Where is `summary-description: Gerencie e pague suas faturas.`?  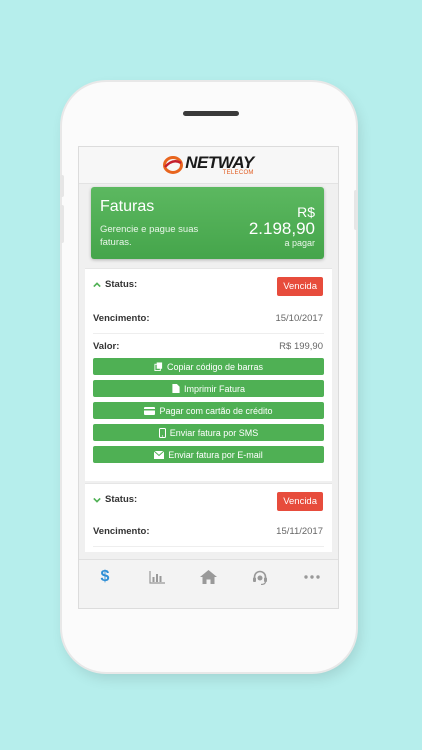 summary-description: Gerencie e pague suas faturas. is located at coordinates (149, 236).